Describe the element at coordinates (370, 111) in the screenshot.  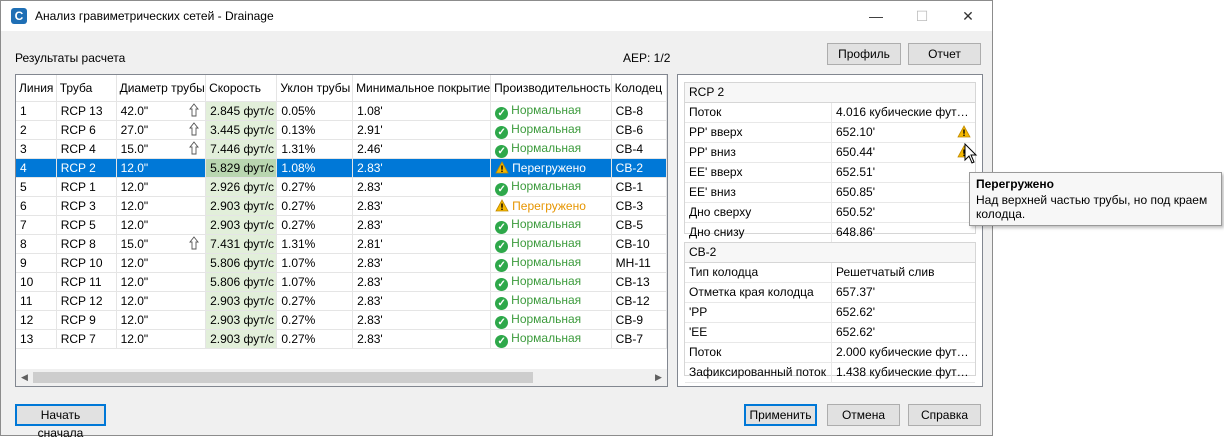
I see `cover-cell-text: 1.08'` at that location.